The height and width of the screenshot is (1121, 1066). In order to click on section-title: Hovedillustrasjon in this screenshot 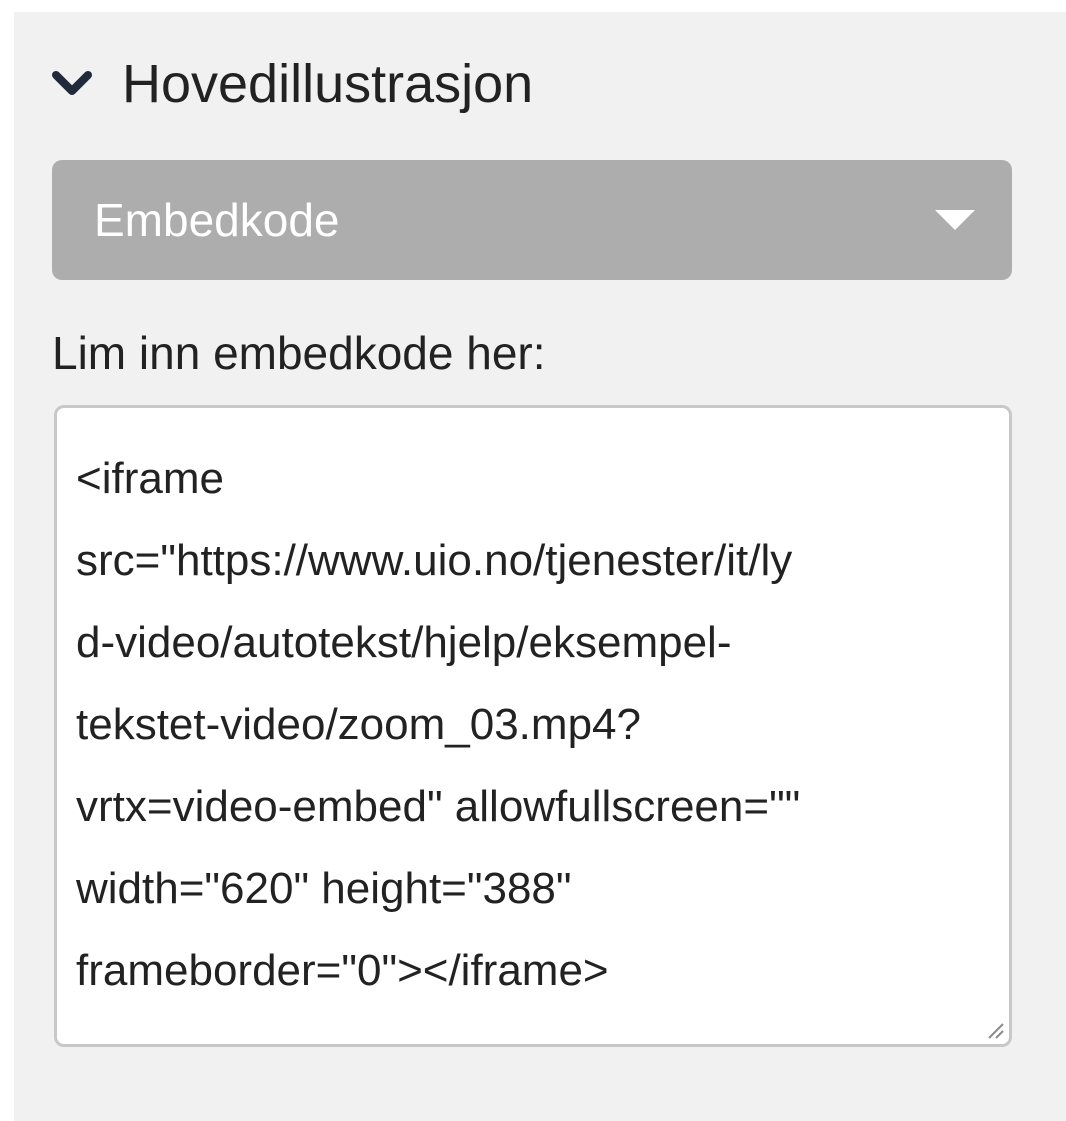, I will do `click(328, 84)`.